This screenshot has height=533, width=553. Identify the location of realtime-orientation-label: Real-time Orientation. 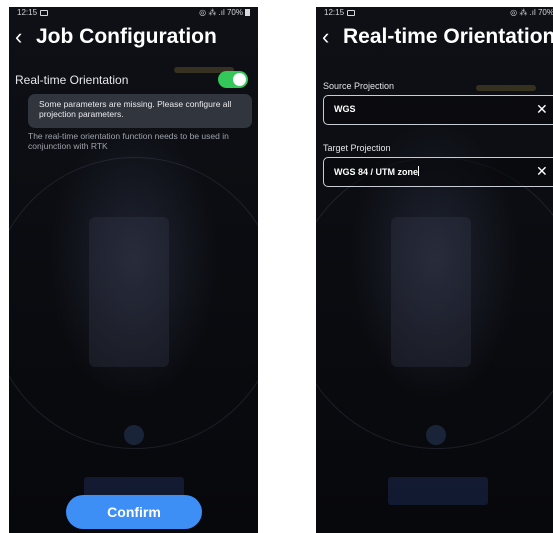
(72, 80).